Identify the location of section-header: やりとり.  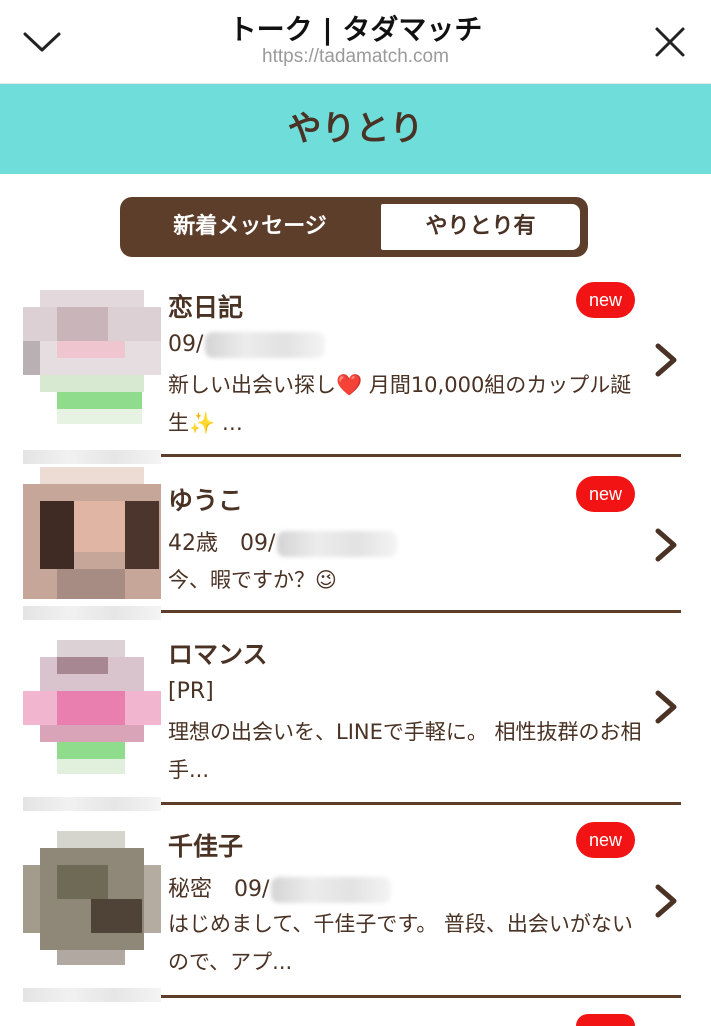
(355, 129).